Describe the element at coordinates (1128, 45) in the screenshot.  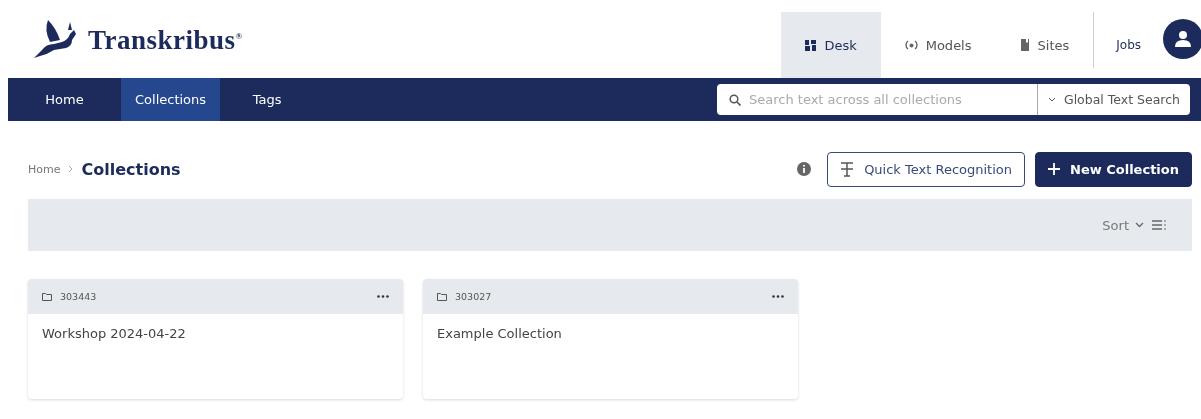
I see `nav-link: Jobs` at that location.